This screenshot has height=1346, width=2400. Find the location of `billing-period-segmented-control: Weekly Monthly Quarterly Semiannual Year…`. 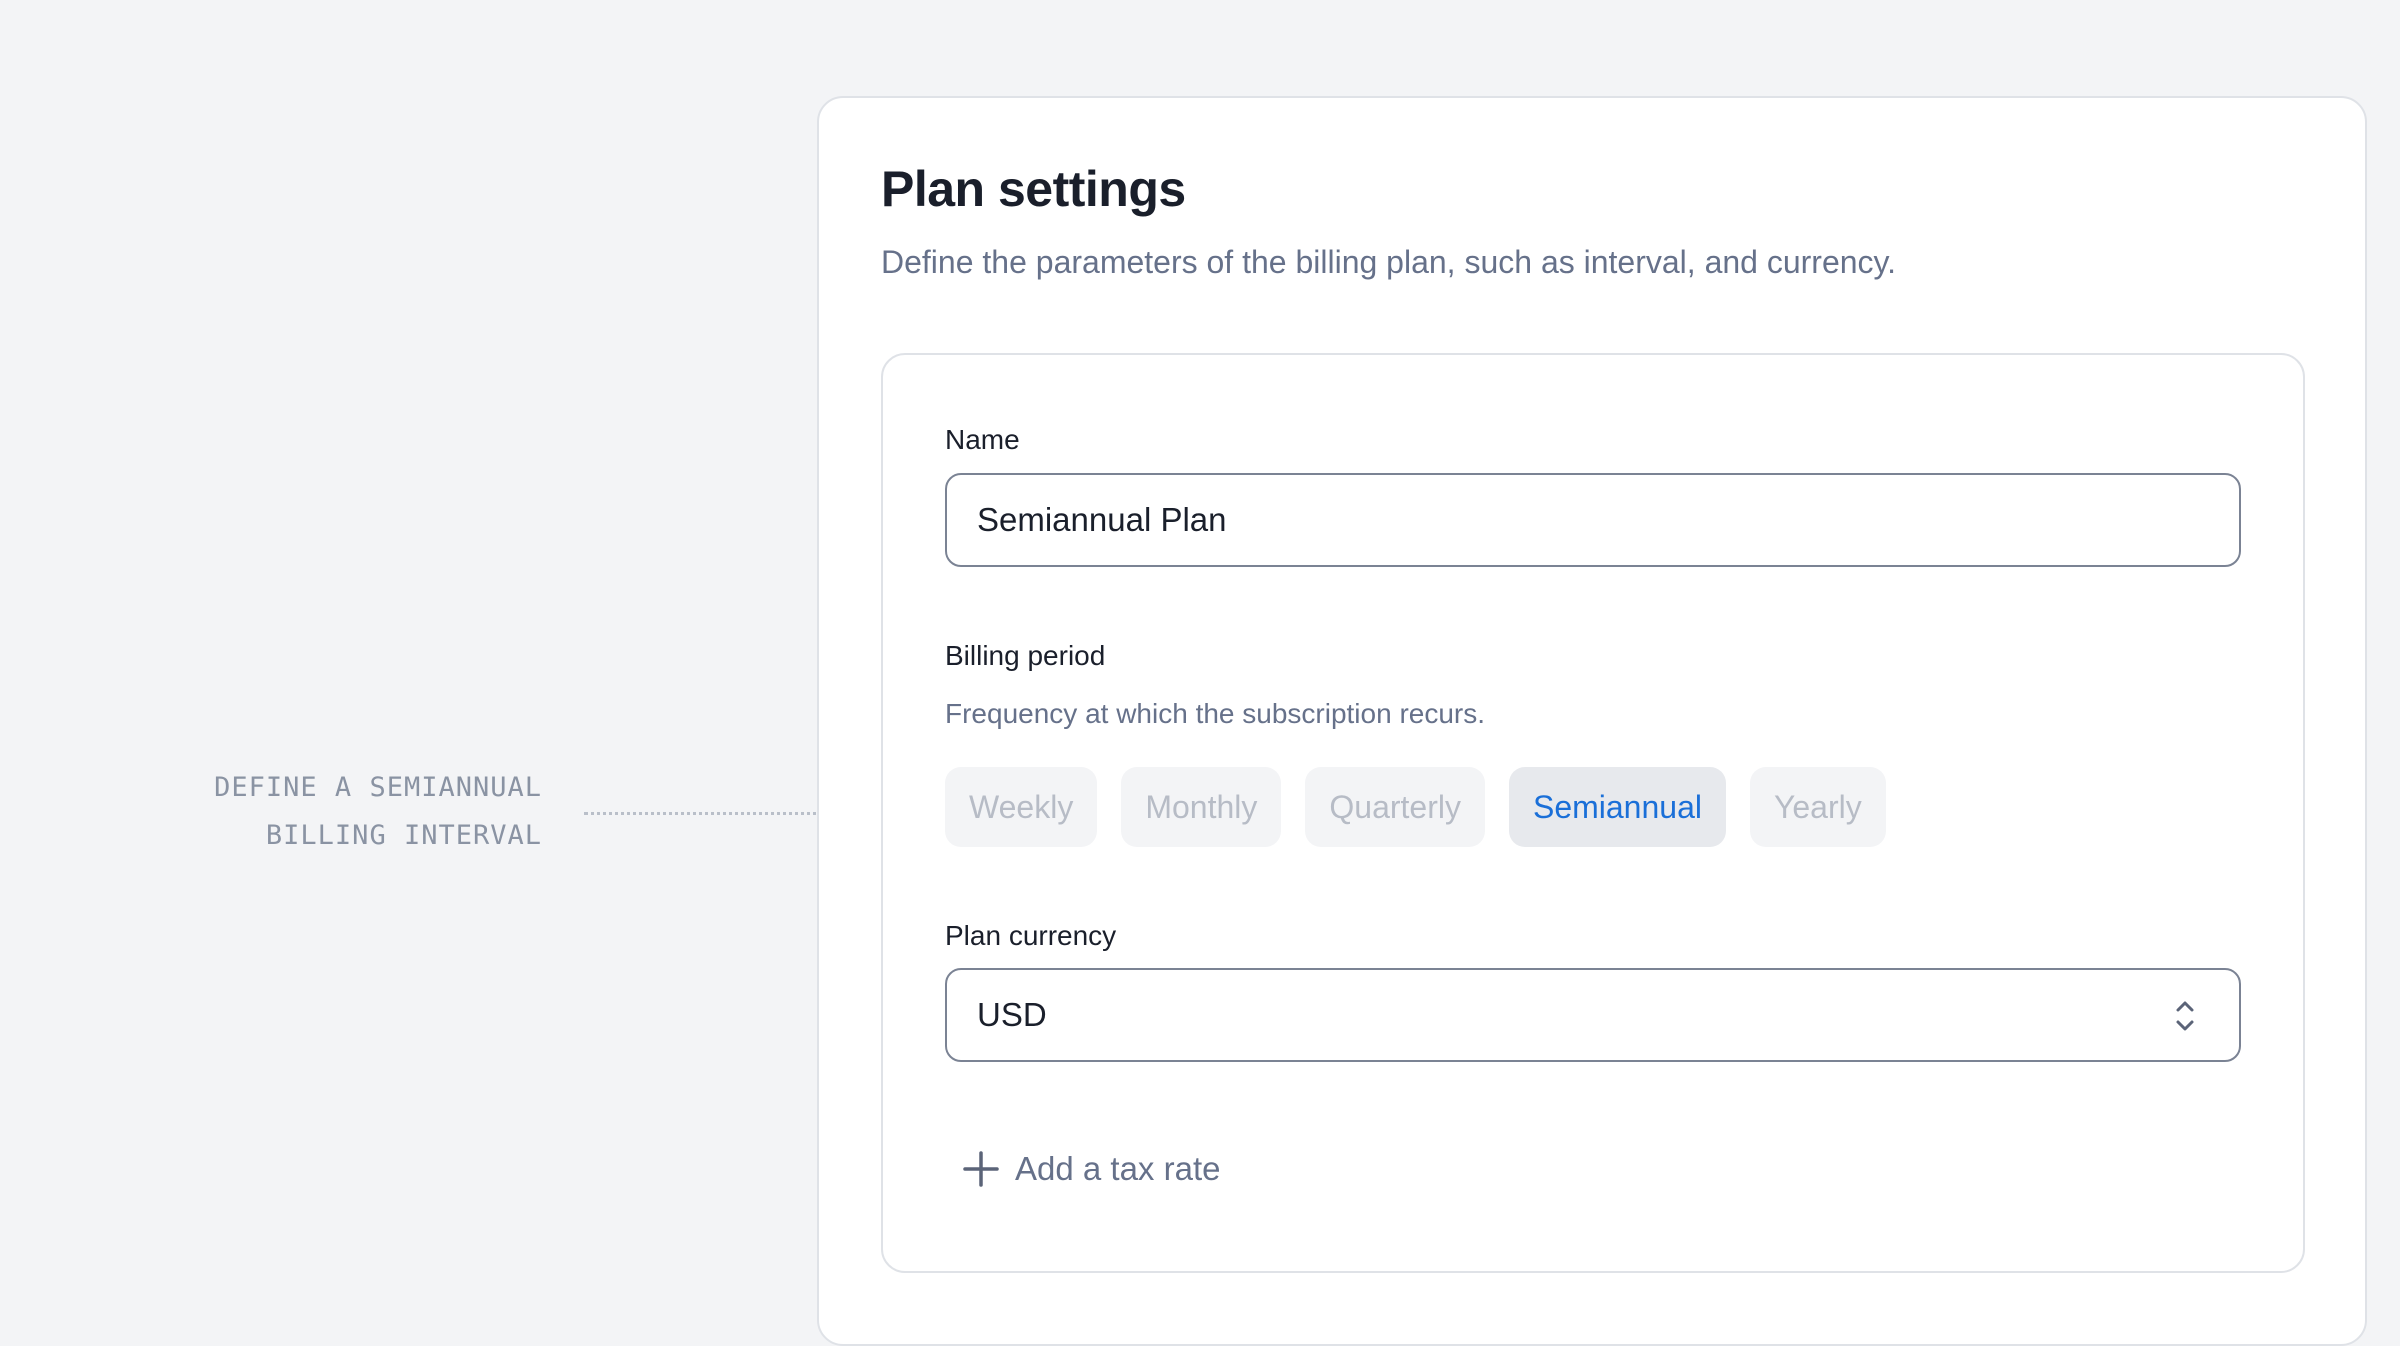

billing-period-segmented-control: Weekly Monthly Quarterly Semiannual Year… is located at coordinates (1415, 807).